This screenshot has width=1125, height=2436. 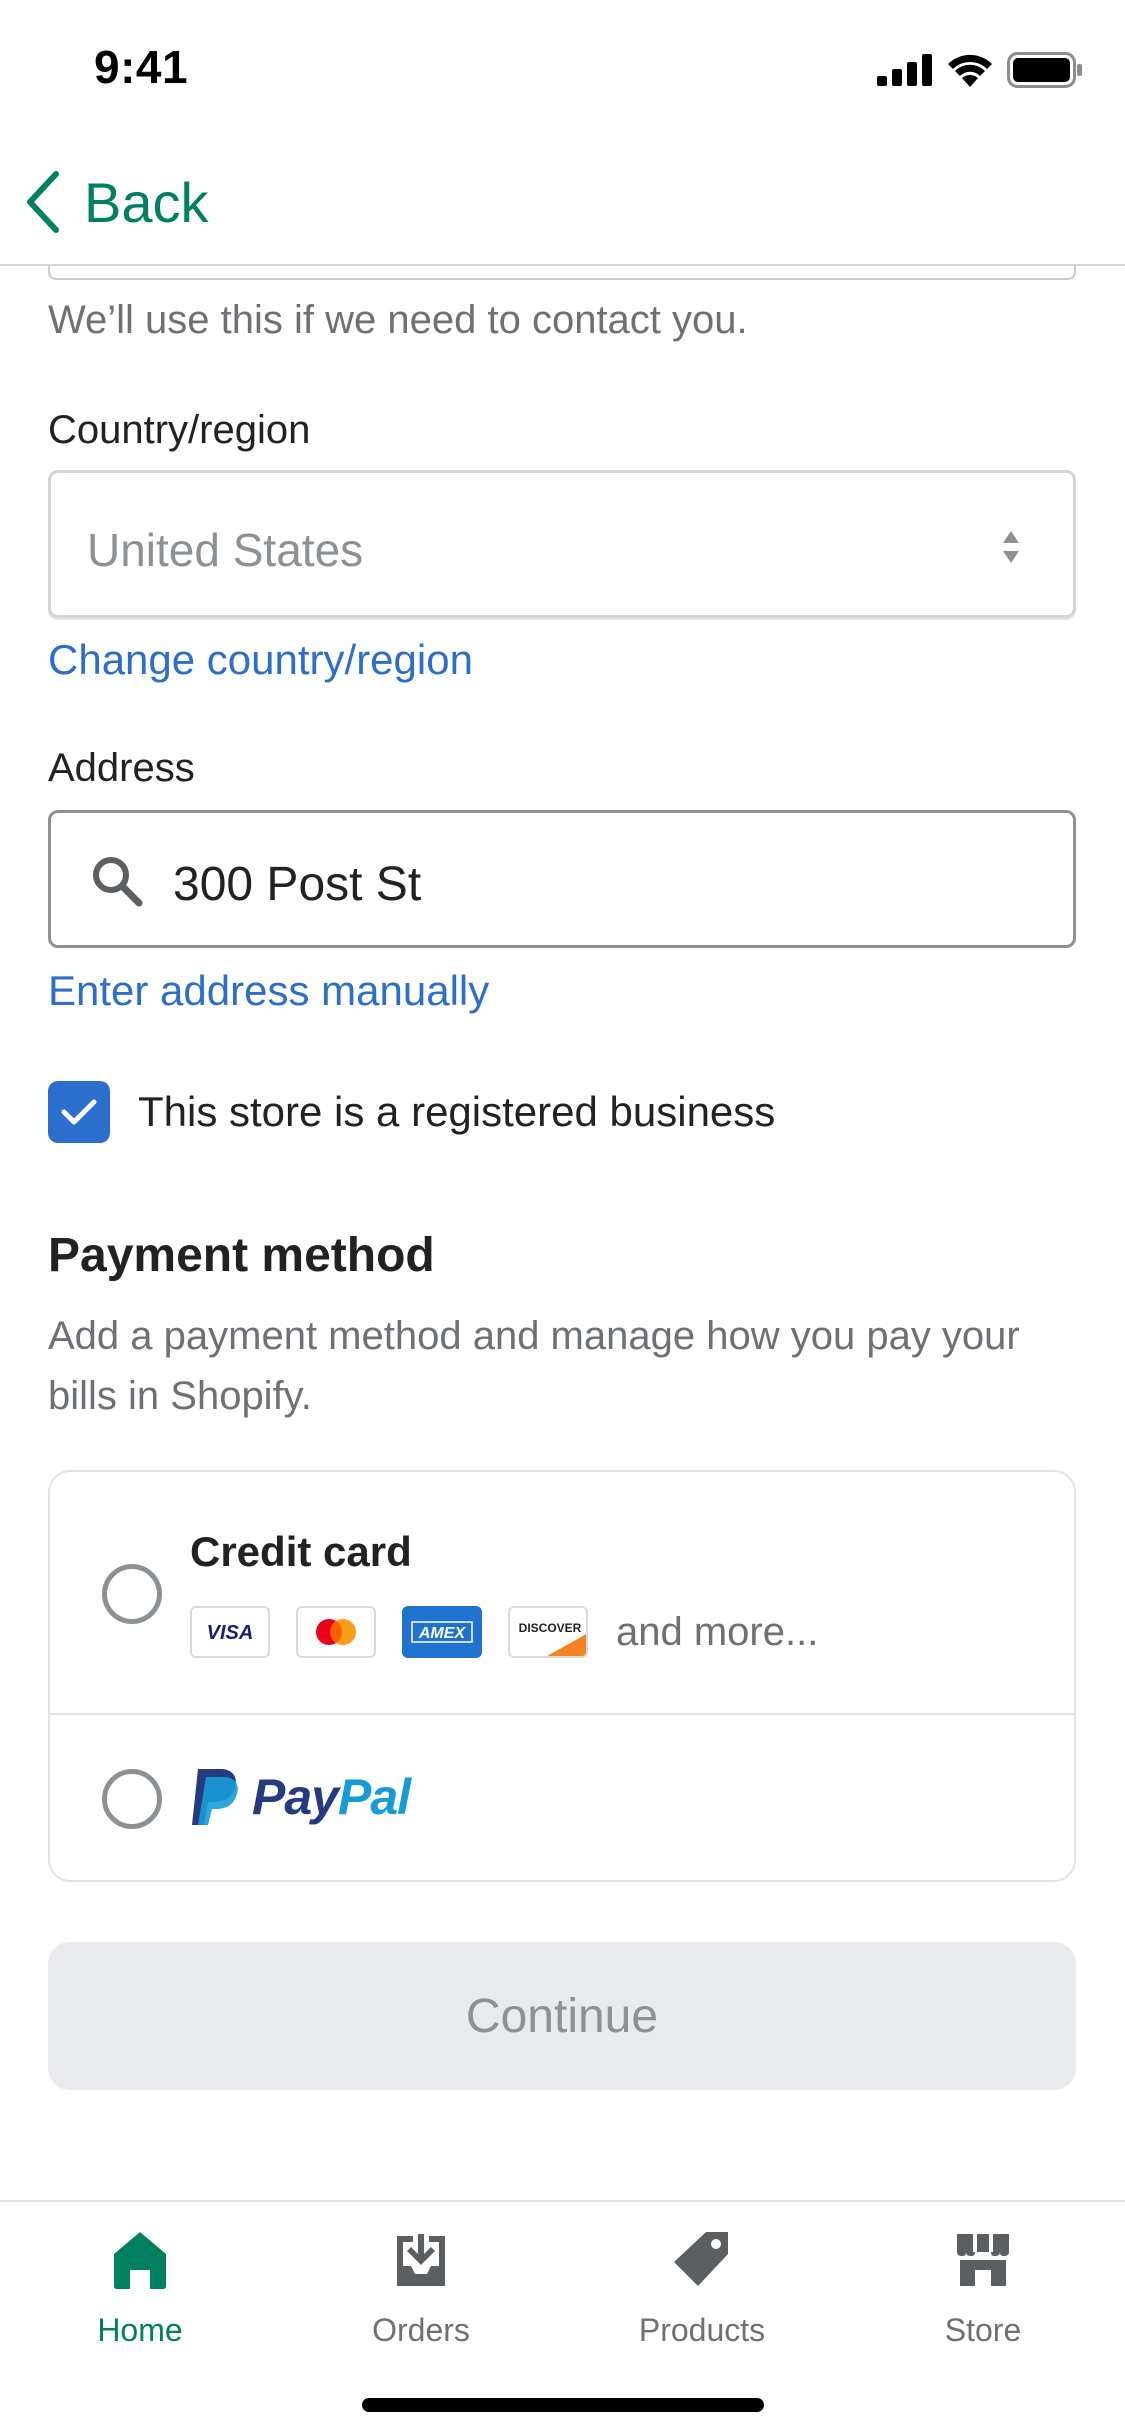 What do you see at coordinates (421, 2260) in the screenshot?
I see `orders-icon` at bounding box center [421, 2260].